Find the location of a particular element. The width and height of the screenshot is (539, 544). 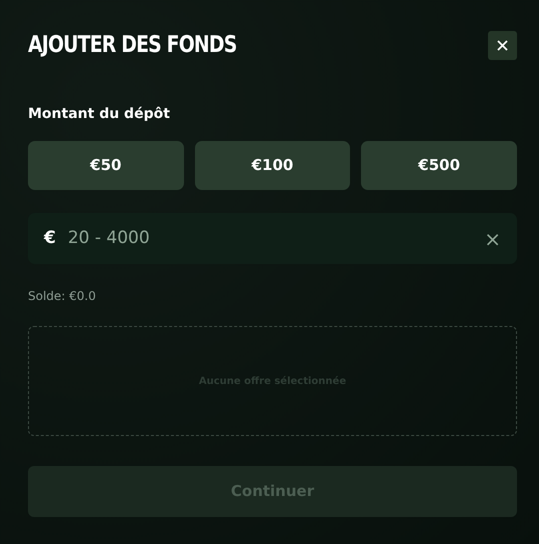

close-button is located at coordinates (502, 45).